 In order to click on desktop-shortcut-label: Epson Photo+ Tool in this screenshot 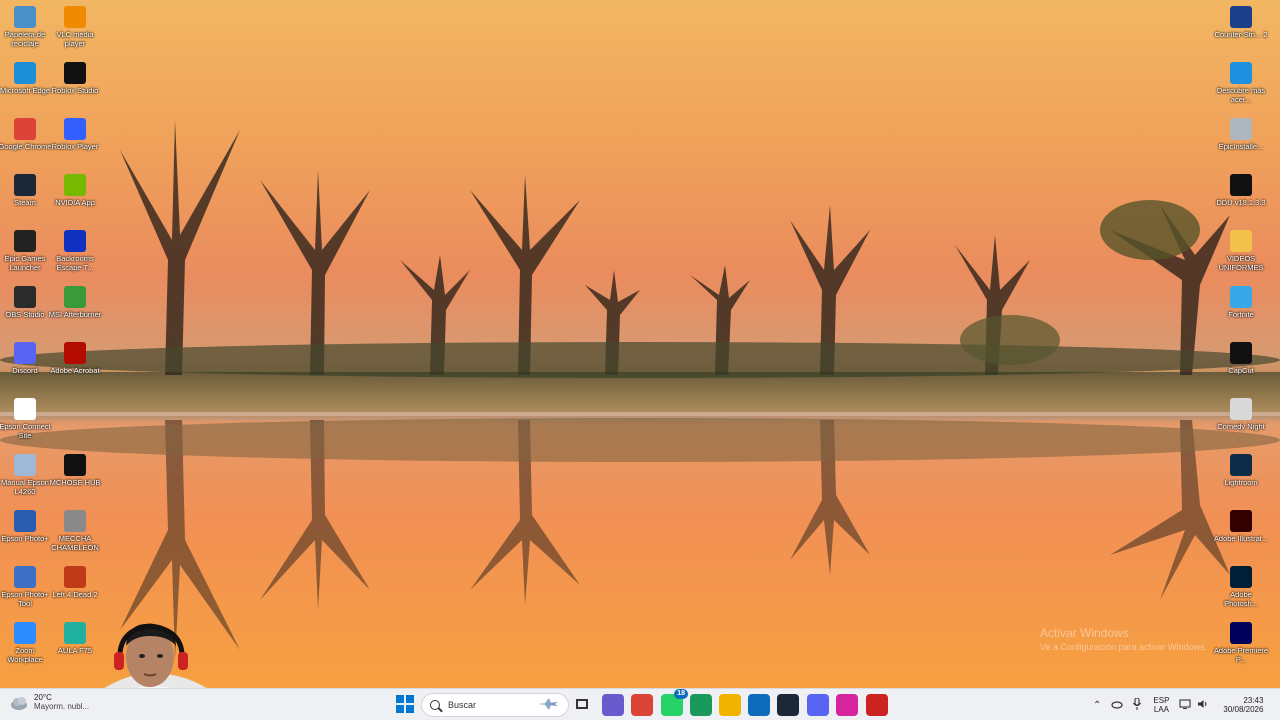, I will do `click(25, 599)`.